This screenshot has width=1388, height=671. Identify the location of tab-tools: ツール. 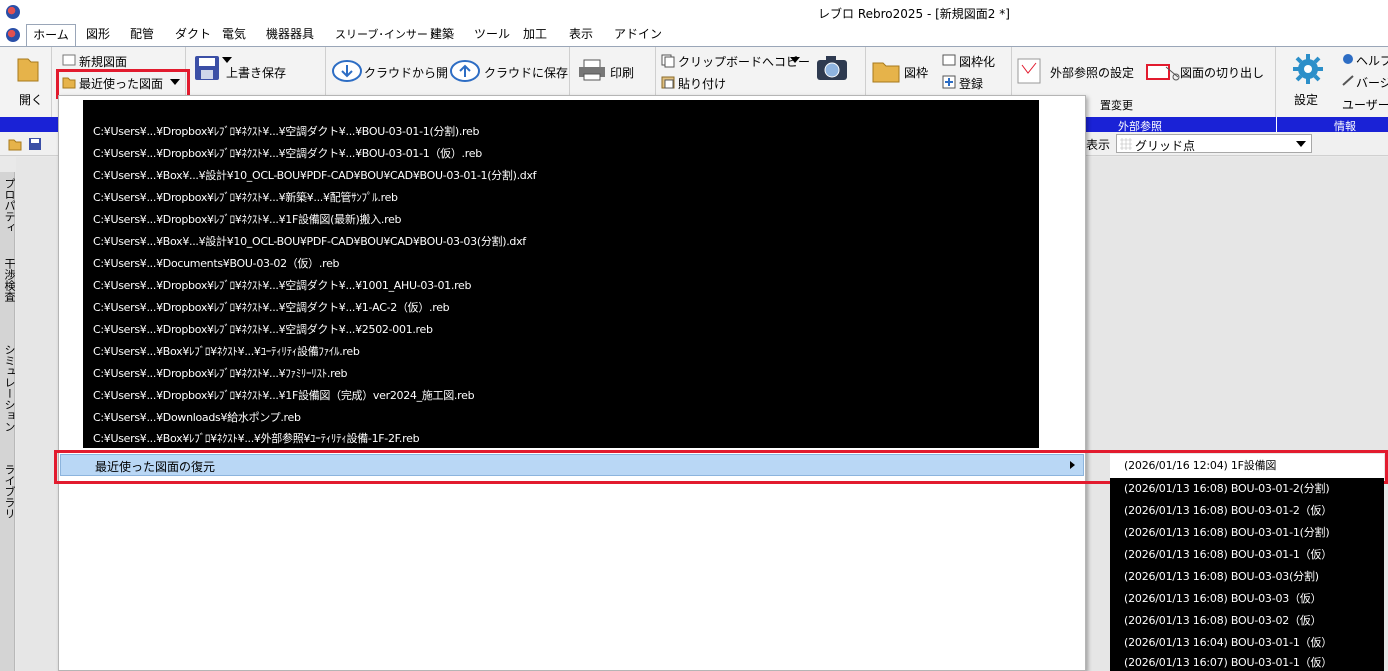
(492, 35).